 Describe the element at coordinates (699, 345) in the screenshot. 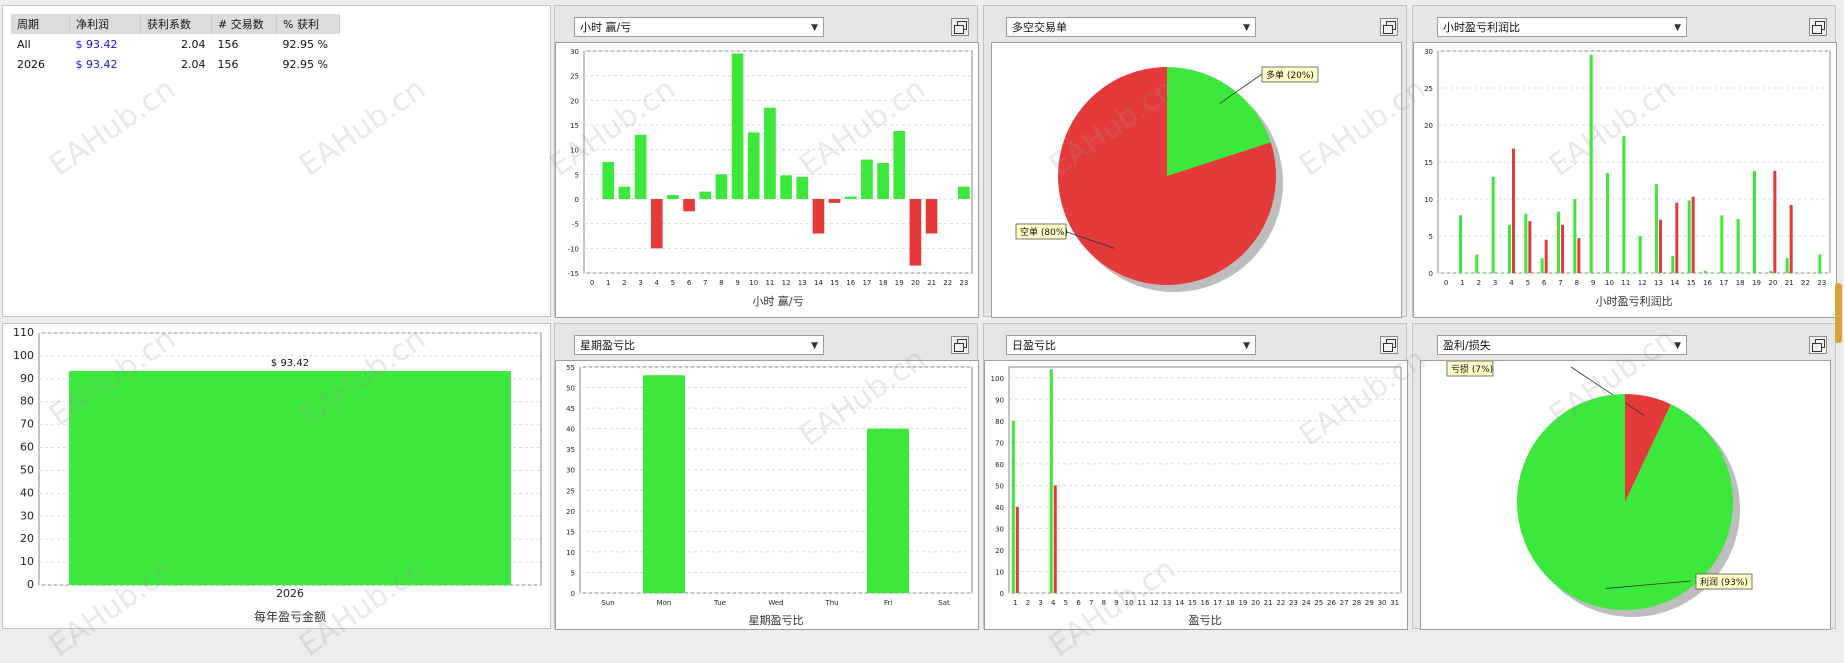

I see `weekday-chart-select: 星期盈亏比 ▼` at that location.